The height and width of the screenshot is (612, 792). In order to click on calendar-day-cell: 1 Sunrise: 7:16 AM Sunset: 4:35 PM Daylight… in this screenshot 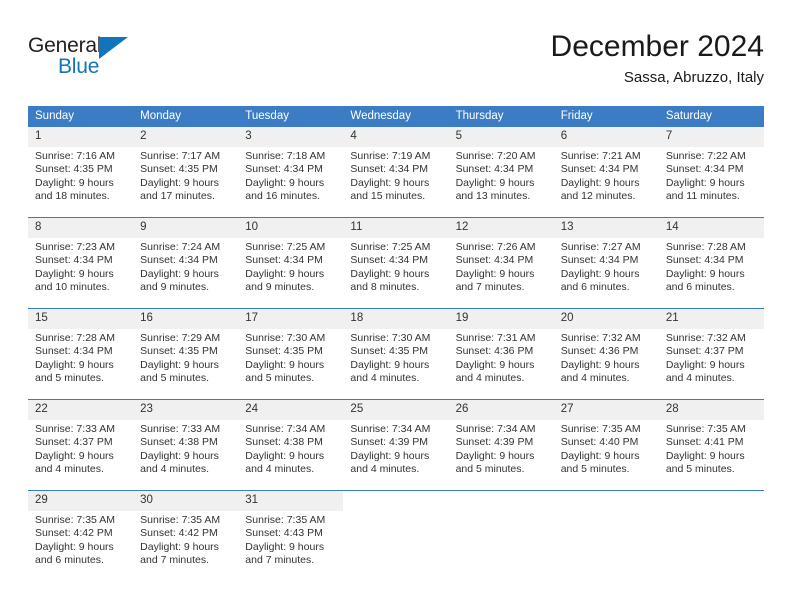, I will do `click(81, 172)`.